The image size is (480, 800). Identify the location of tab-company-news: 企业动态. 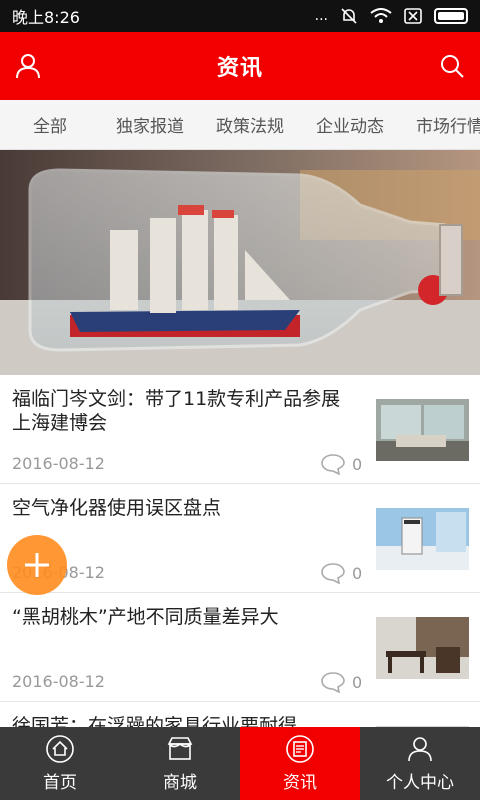
(350, 124).